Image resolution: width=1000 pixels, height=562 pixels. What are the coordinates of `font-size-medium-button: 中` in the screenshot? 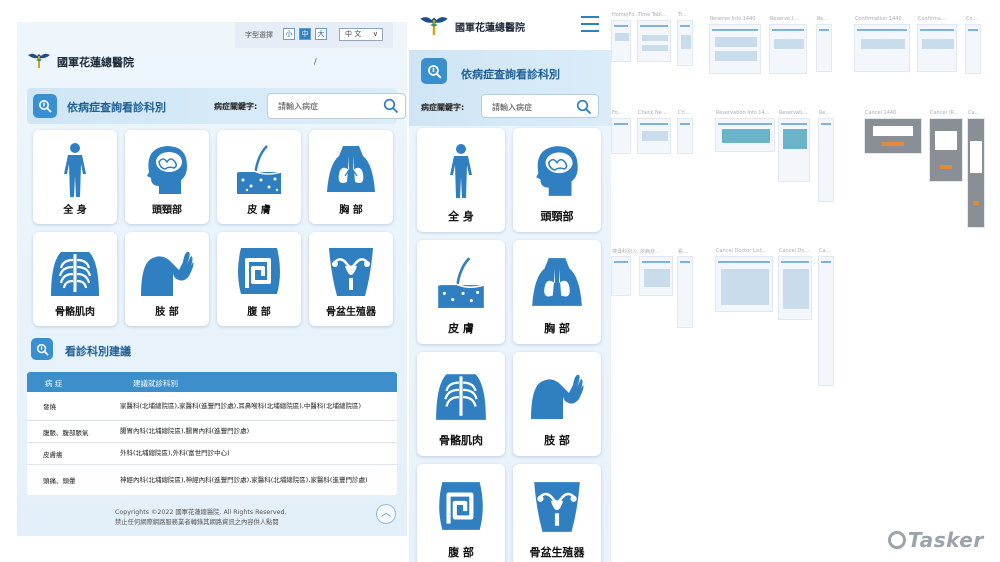 It's located at (305, 34).